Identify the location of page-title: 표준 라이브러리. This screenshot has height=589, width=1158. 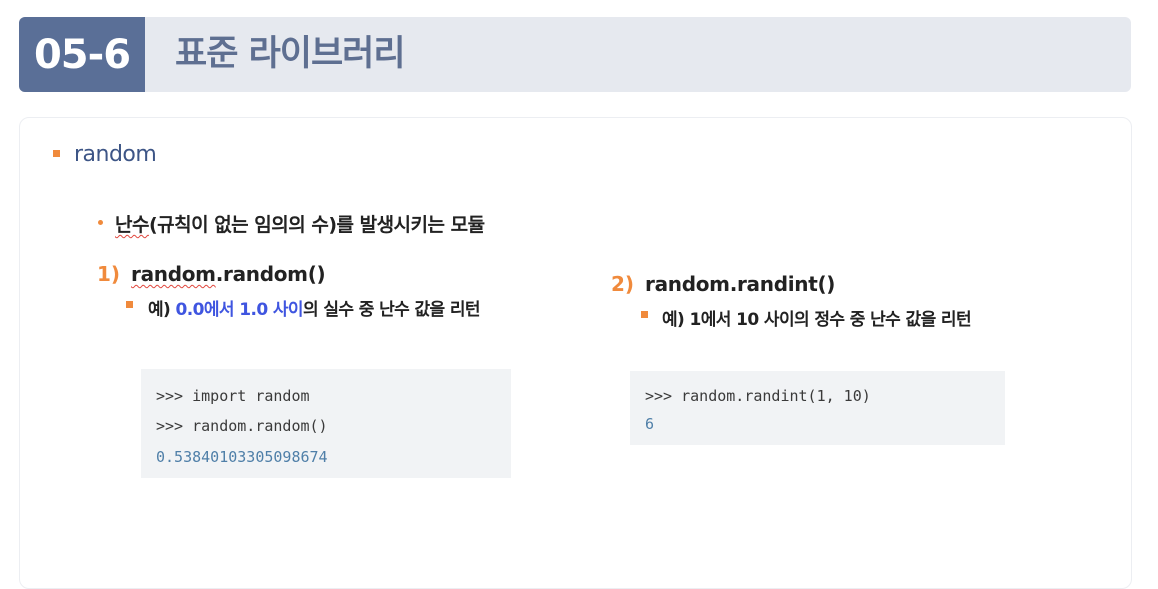
(290, 54).